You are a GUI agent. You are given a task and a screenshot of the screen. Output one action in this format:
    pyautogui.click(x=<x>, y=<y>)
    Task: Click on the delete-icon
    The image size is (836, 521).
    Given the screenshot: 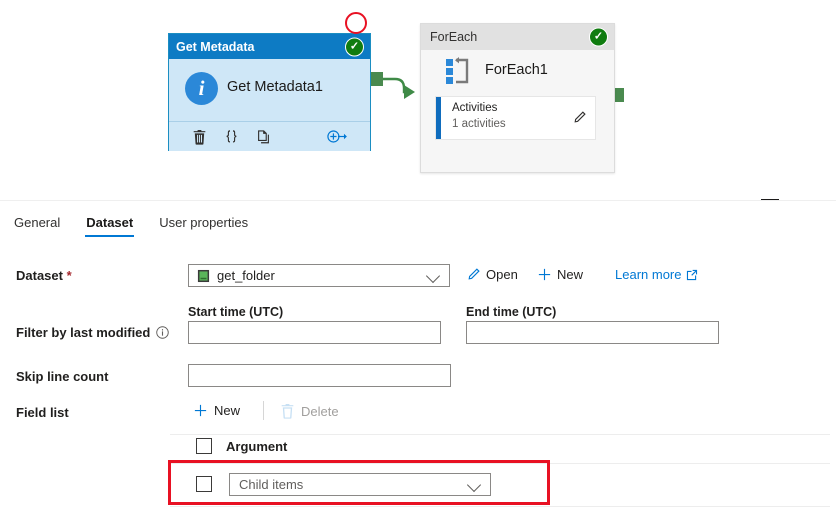 What is the action you would take?
    pyautogui.click(x=199, y=137)
    